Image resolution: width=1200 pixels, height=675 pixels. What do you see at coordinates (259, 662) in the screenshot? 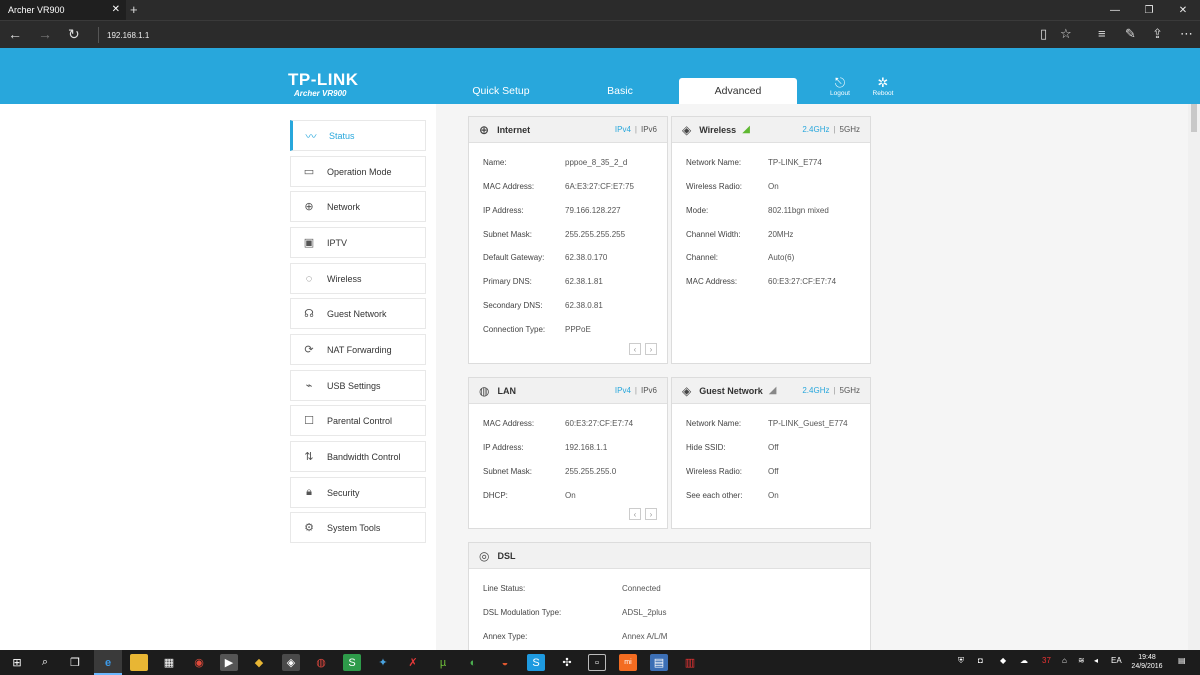
I see `app-icon: ◆` at bounding box center [259, 662].